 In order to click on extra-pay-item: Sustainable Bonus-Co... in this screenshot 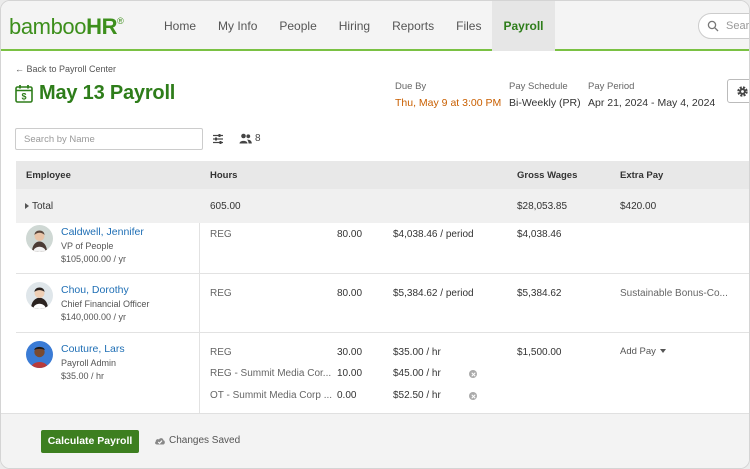, I will do `click(674, 293)`.